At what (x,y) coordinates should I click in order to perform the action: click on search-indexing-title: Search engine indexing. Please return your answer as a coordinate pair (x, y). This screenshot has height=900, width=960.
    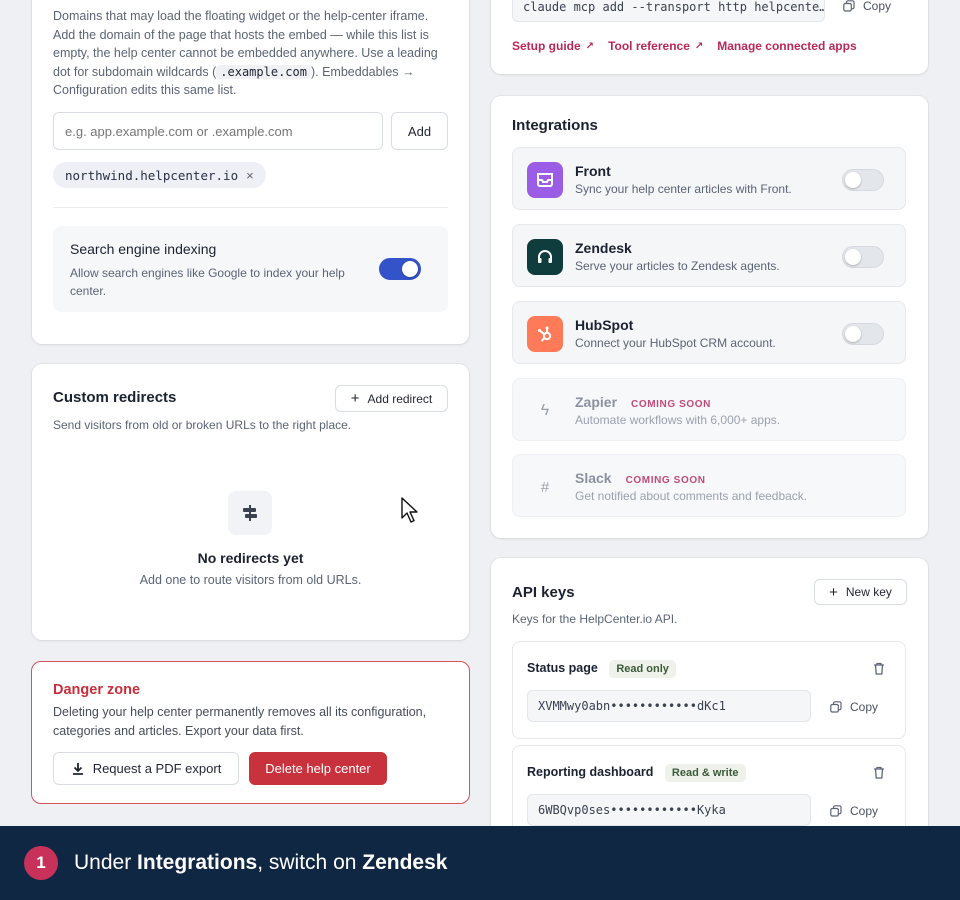
    Looking at the image, I should click on (143, 249).